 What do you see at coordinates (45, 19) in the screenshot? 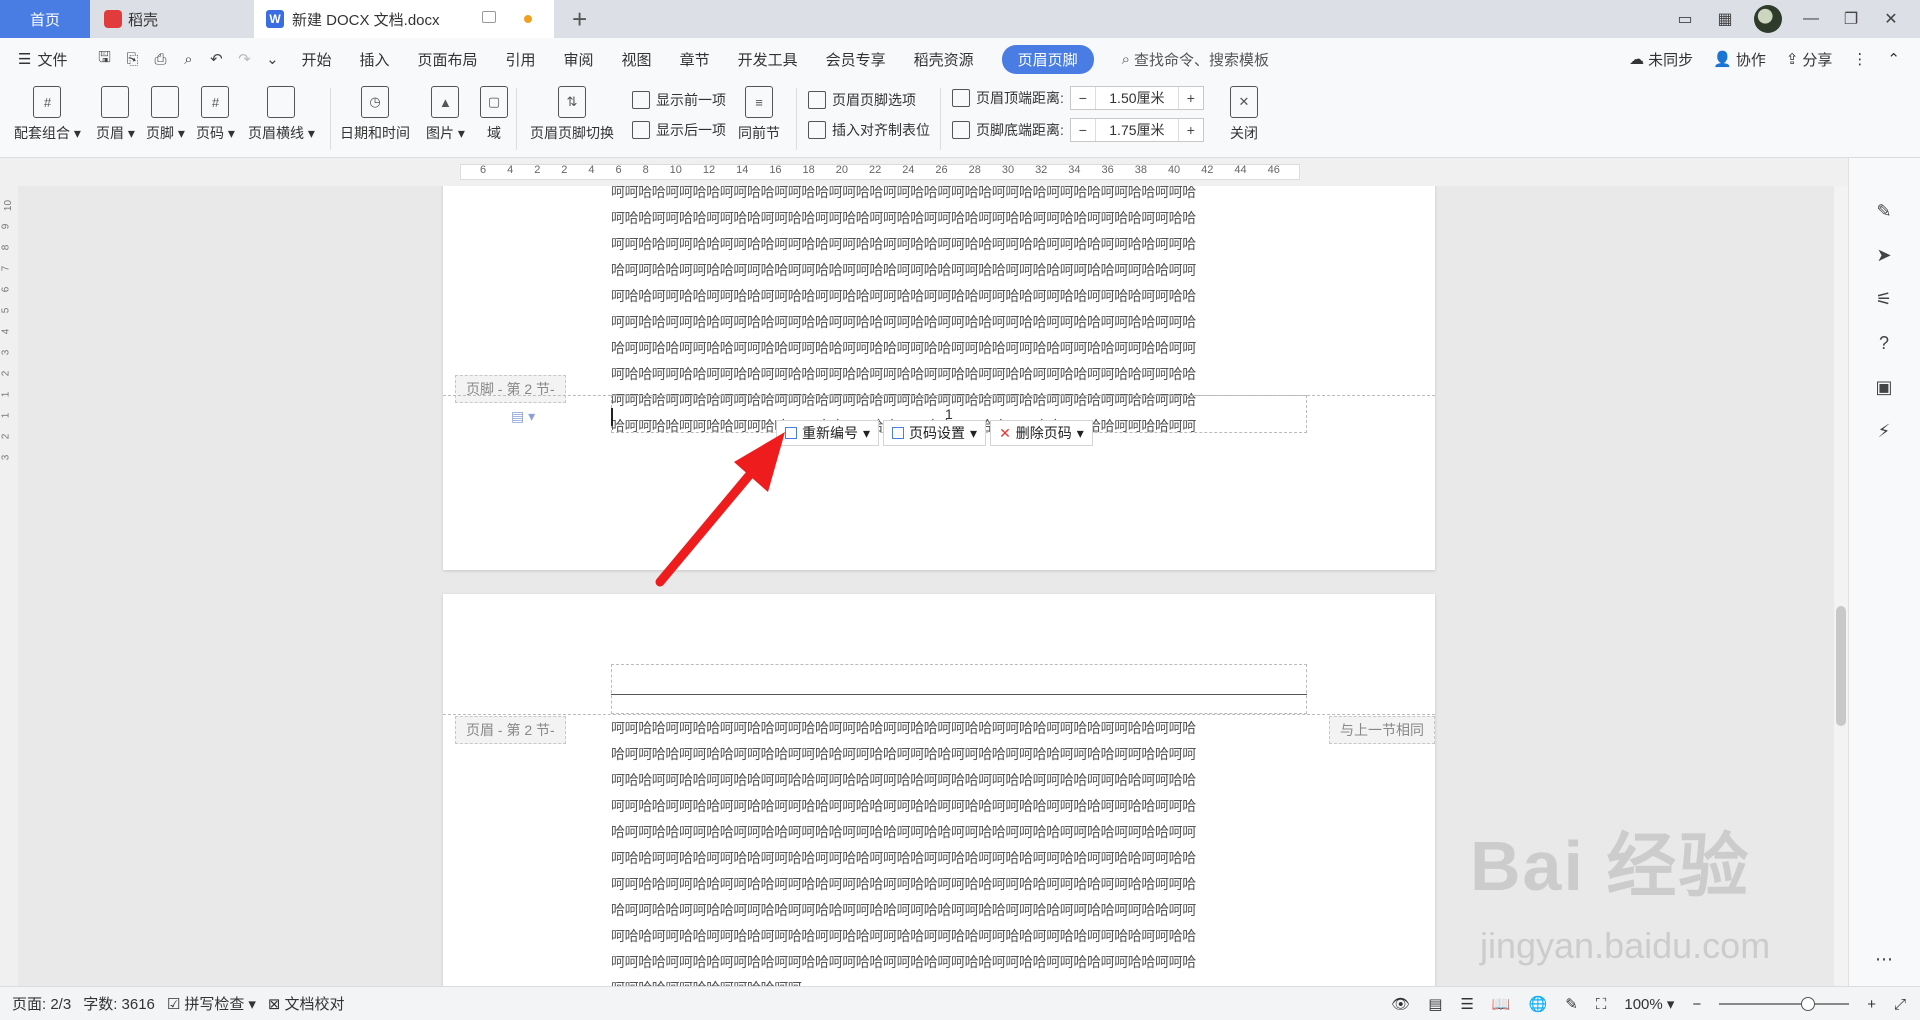
I see `tab-home: 首页` at bounding box center [45, 19].